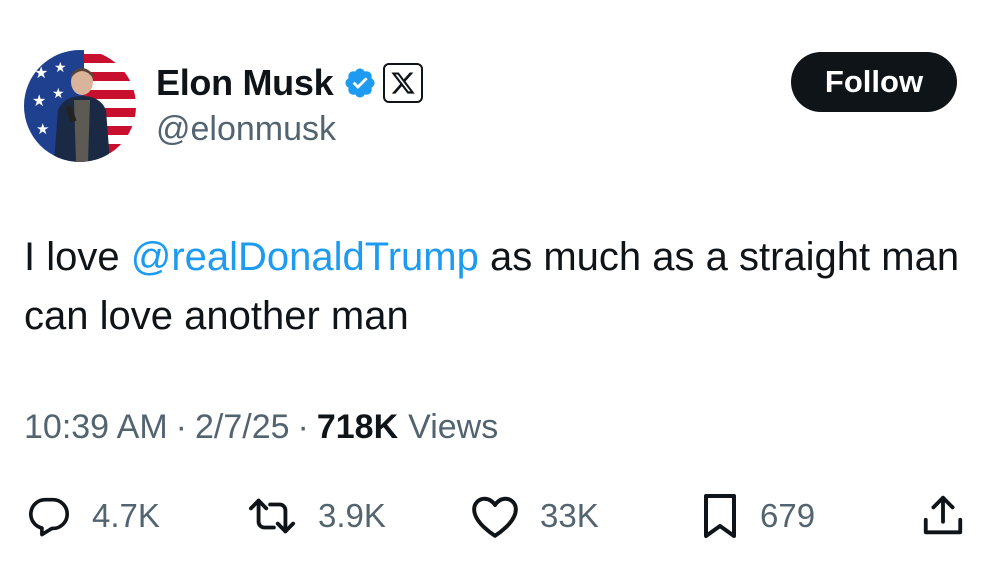  I want to click on tweet-date: 2/7/25, so click(242, 427).